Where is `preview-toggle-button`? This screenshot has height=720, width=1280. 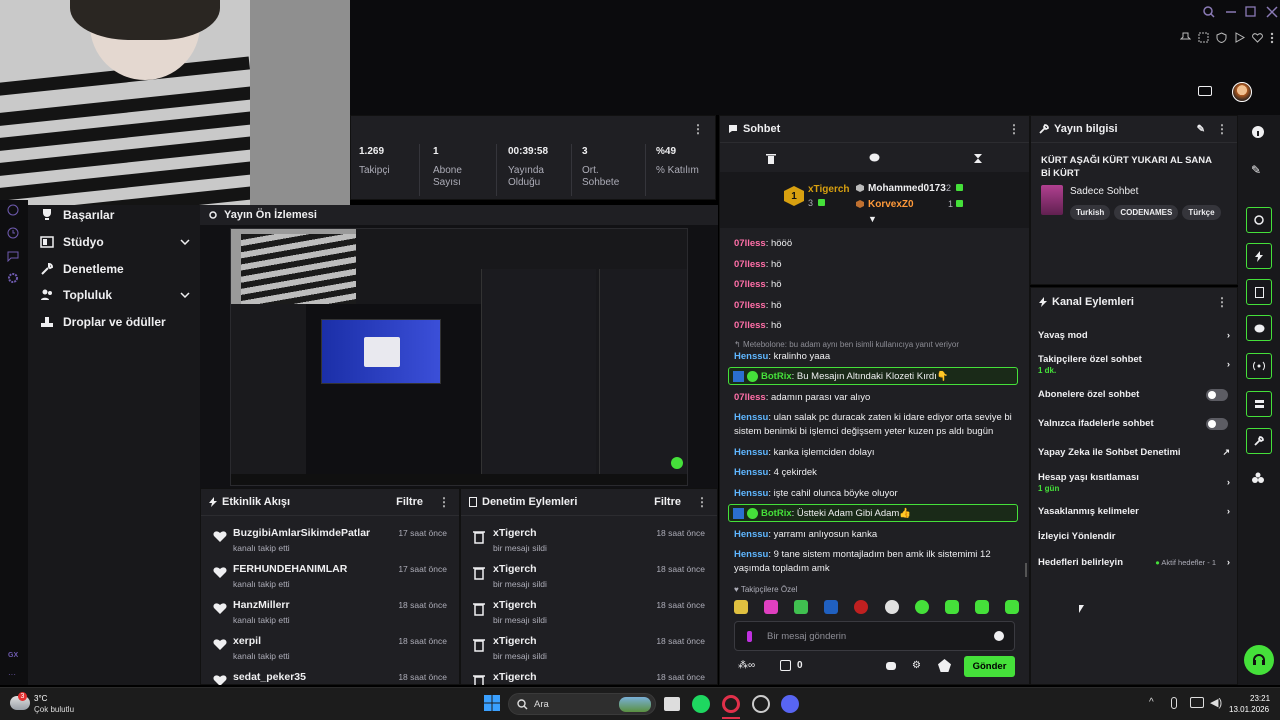
preview-toggle-button is located at coordinates (1259, 220).